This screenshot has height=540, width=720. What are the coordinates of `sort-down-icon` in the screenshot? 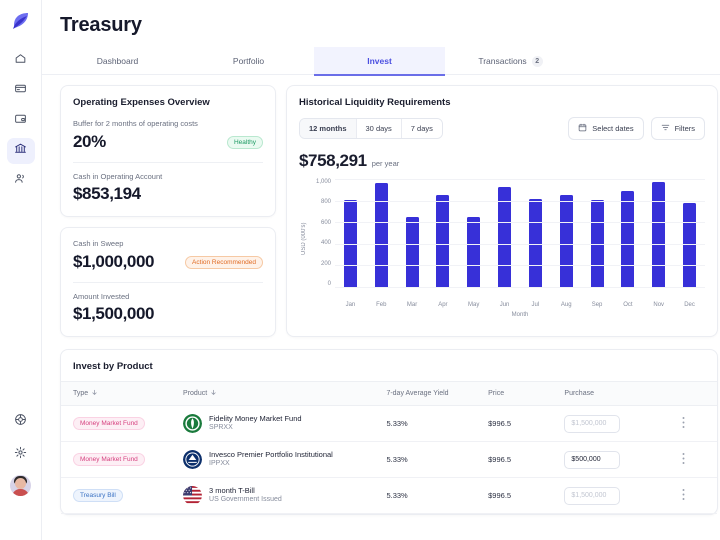 It's located at (94, 393).